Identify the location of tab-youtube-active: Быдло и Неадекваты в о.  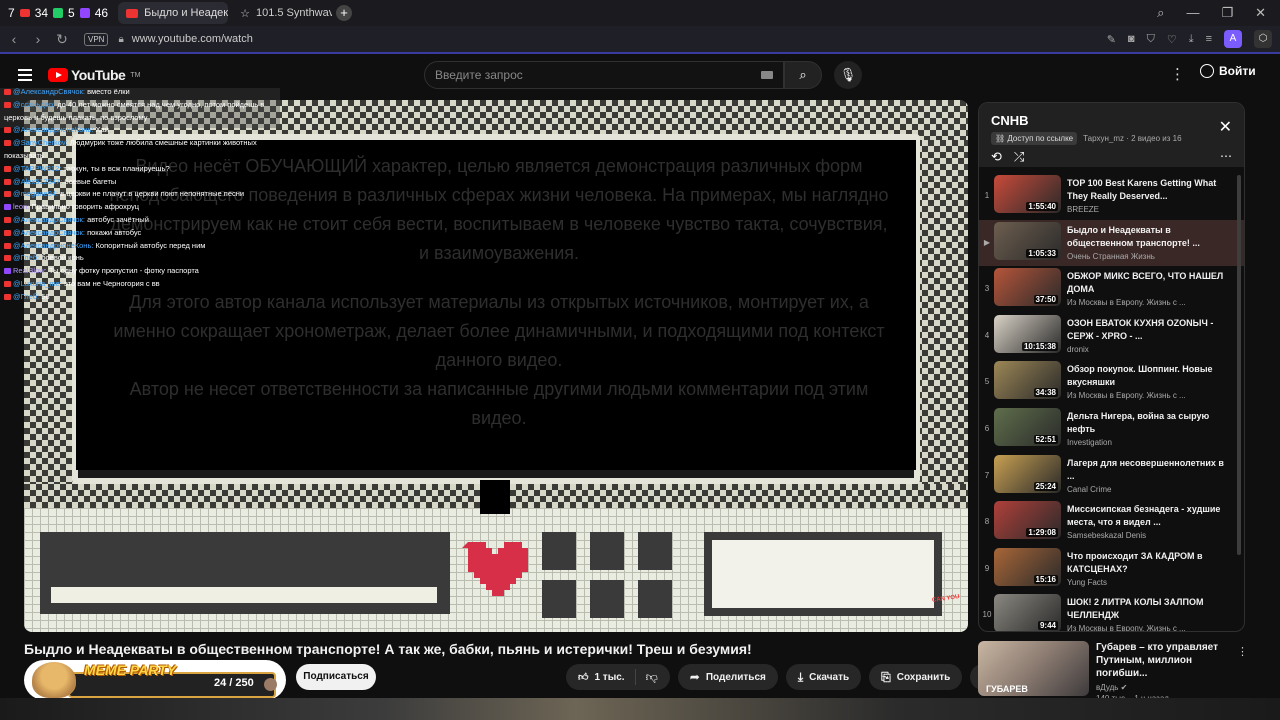
(173, 13).